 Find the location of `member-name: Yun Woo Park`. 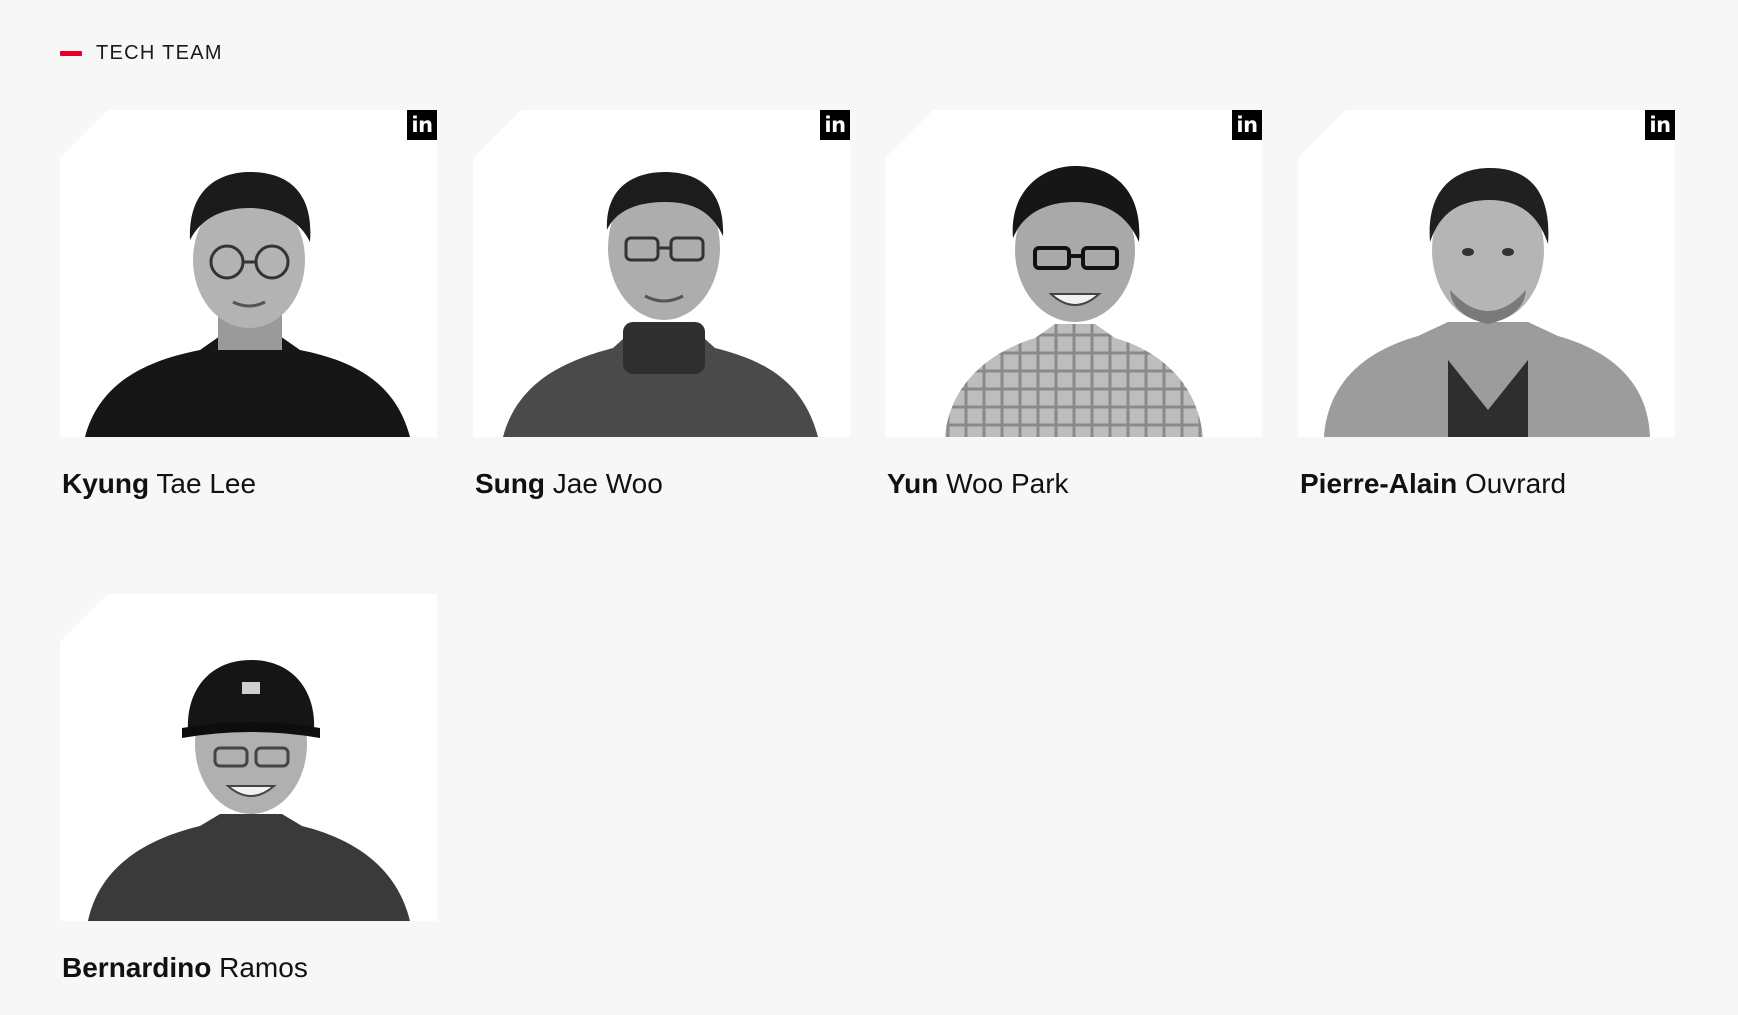

member-name: Yun Woo Park is located at coordinates (1073, 484).